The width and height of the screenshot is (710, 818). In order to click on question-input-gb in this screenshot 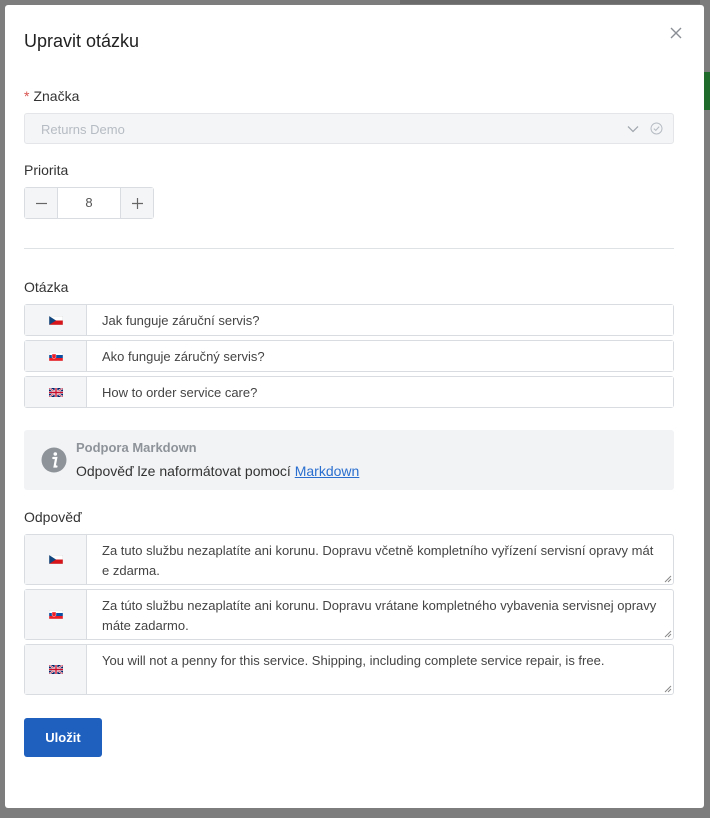, I will do `click(380, 392)`.